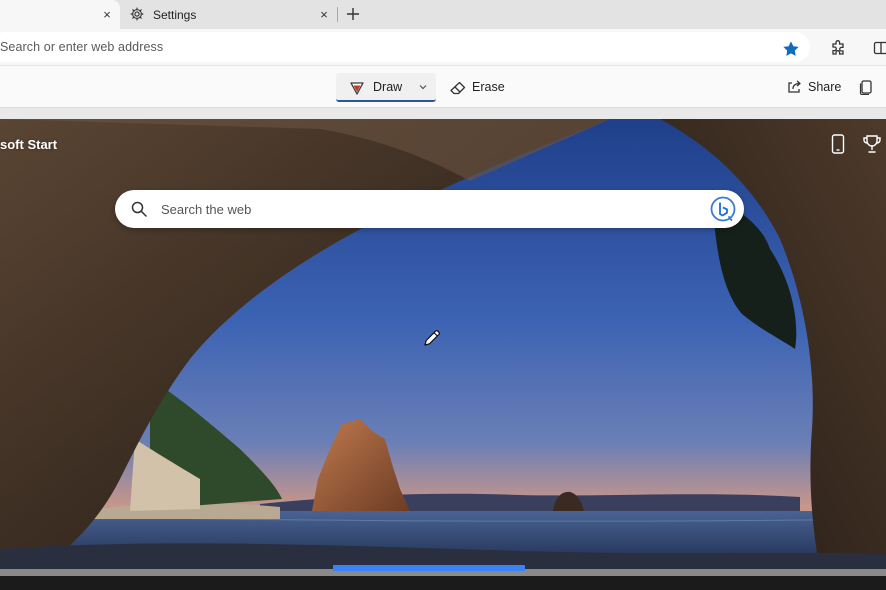 The image size is (886, 590). Describe the element at coordinates (443, 113) in the screenshot. I see `page-divider` at that location.